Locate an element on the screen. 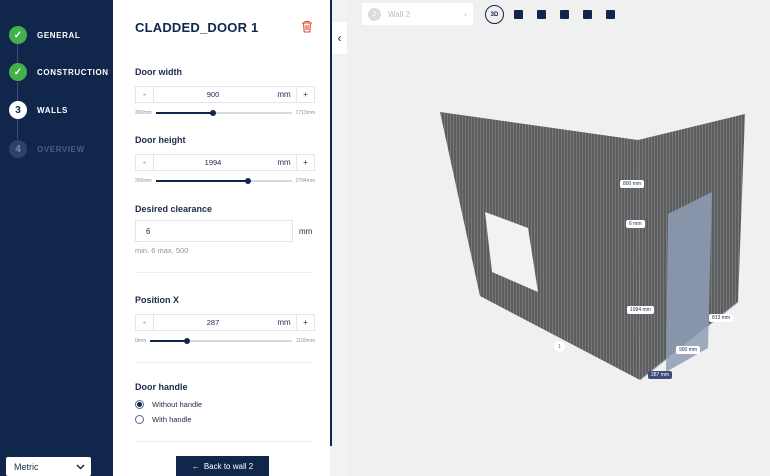 This screenshot has width=770, height=476. cube-left-icon is located at coordinates (564, 14).